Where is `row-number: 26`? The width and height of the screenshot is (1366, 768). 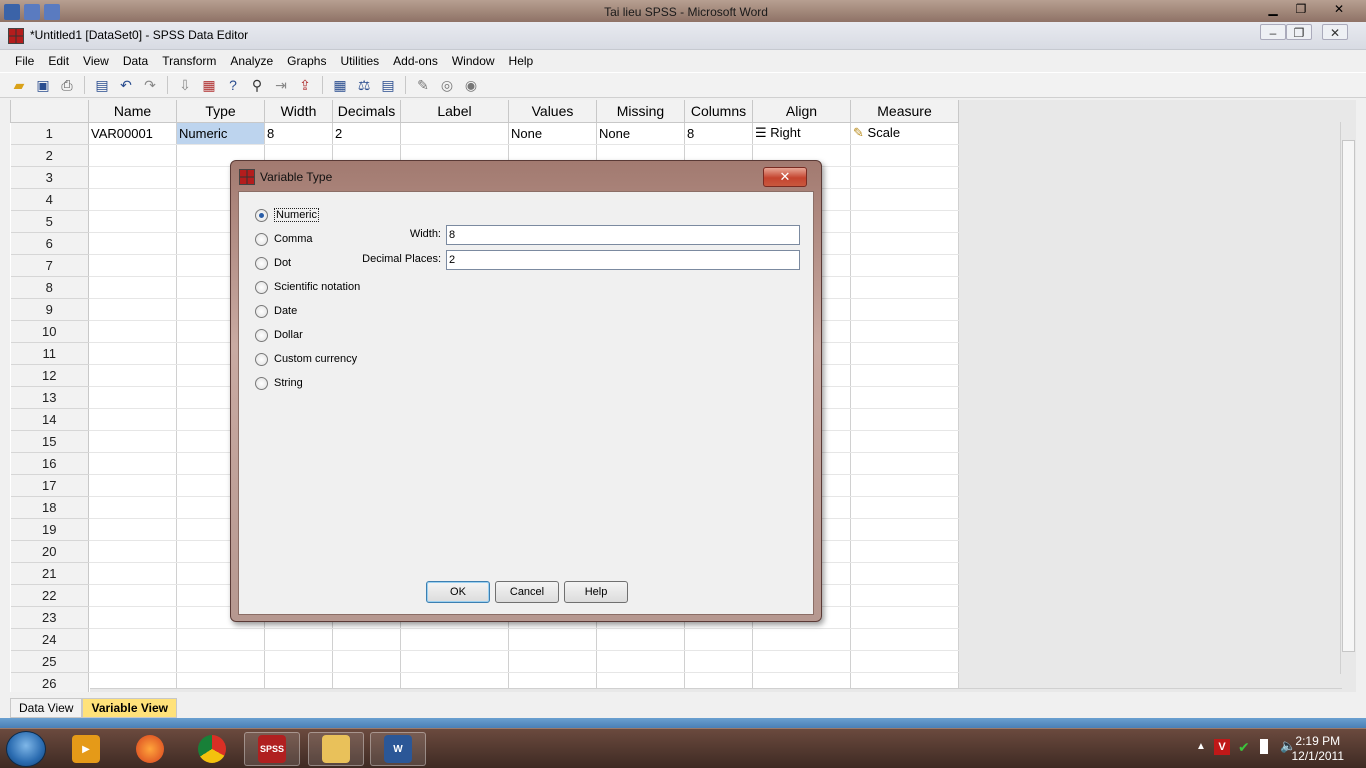
row-number: 26 is located at coordinates (49, 682).